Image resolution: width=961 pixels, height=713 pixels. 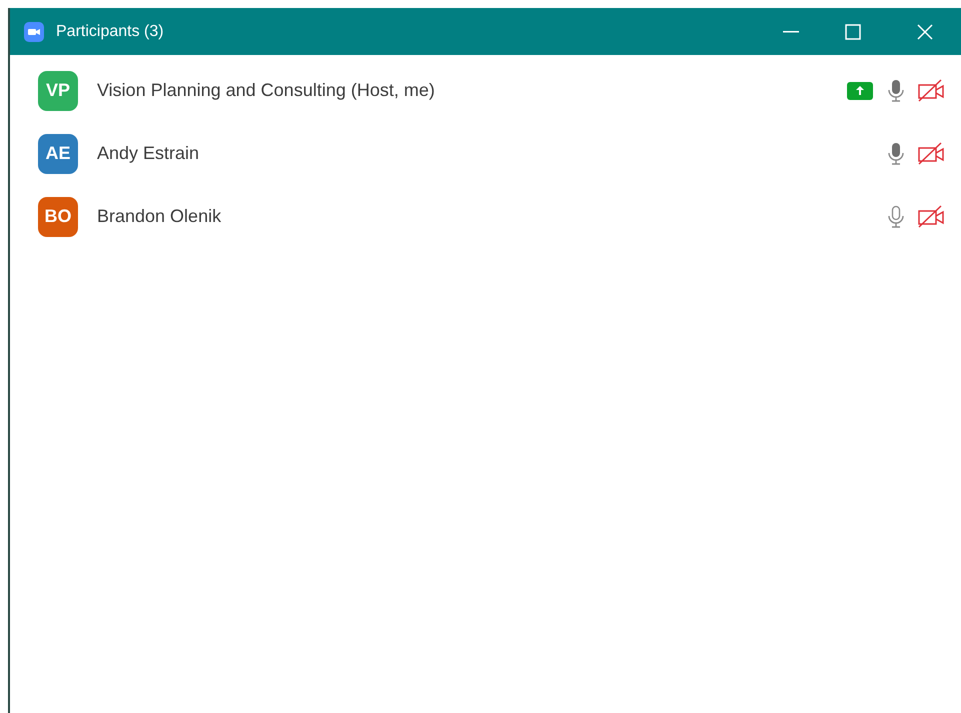 I want to click on participant-name: Andy Estrain, so click(x=148, y=153).